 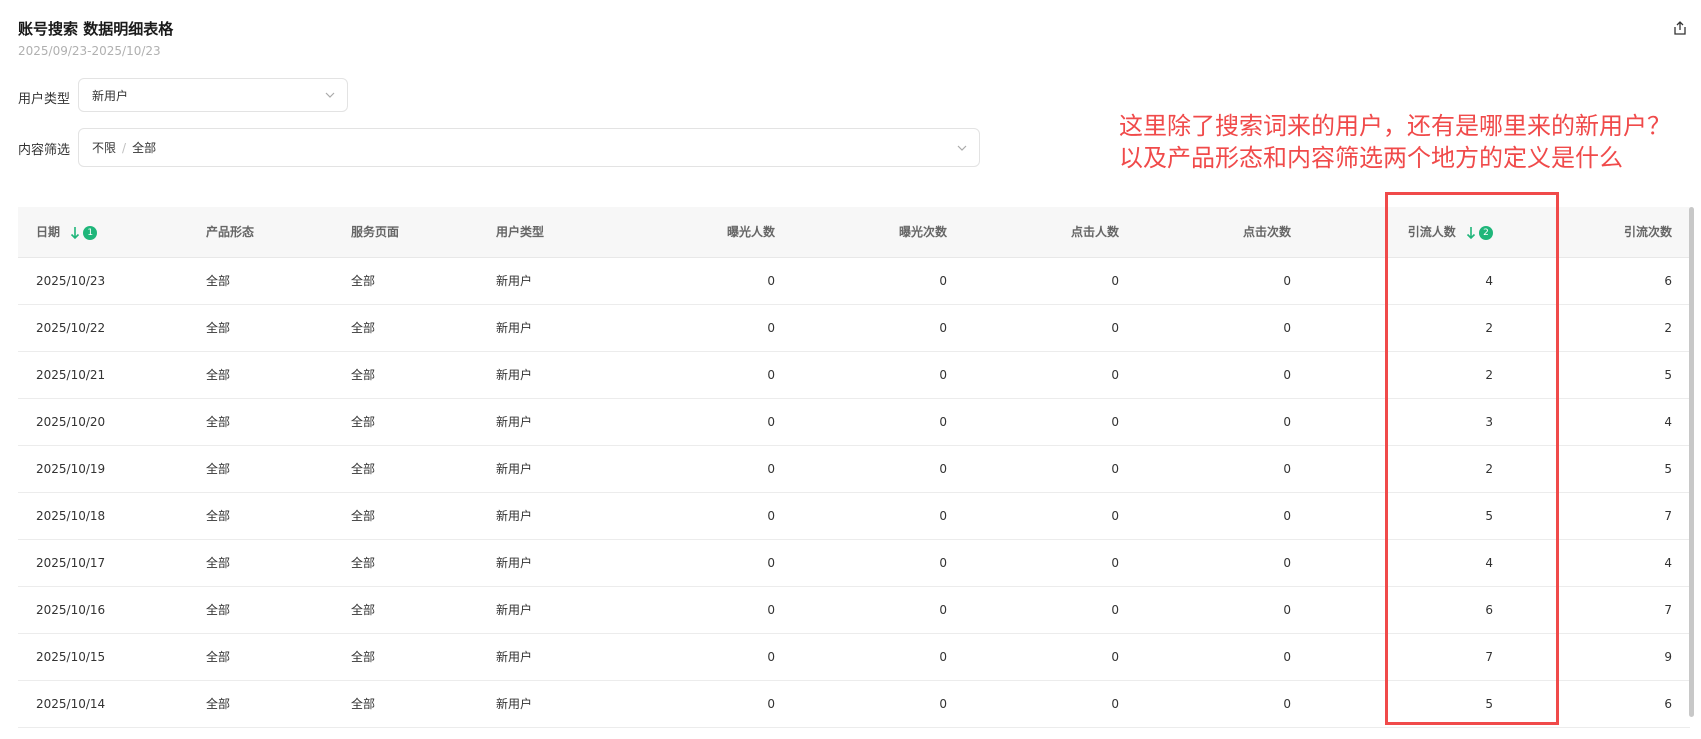 What do you see at coordinates (854, 328) in the screenshot?
I see `table-row: 2025/10/22 全部 全部 新用户 0 0 0 0 2 2` at bounding box center [854, 328].